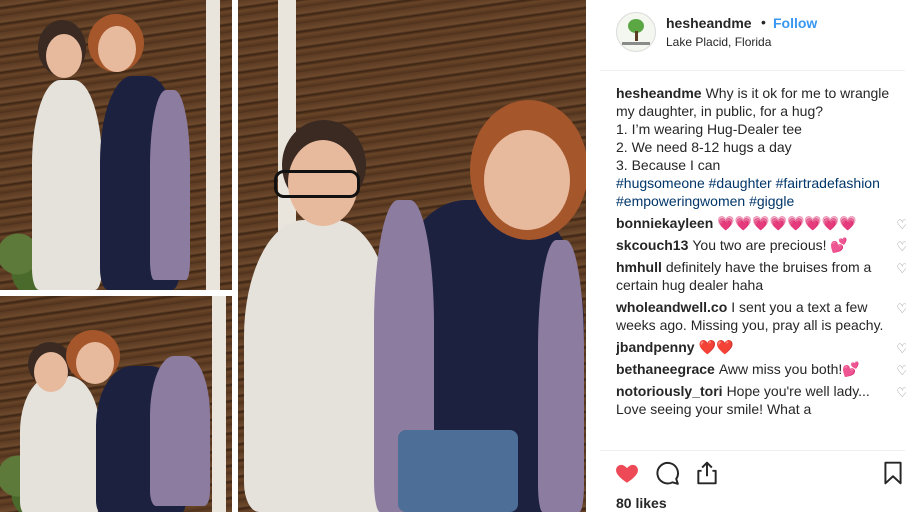  Describe the element at coordinates (789, 369) in the screenshot. I see `comment-text: Aww miss you both!💕` at that location.